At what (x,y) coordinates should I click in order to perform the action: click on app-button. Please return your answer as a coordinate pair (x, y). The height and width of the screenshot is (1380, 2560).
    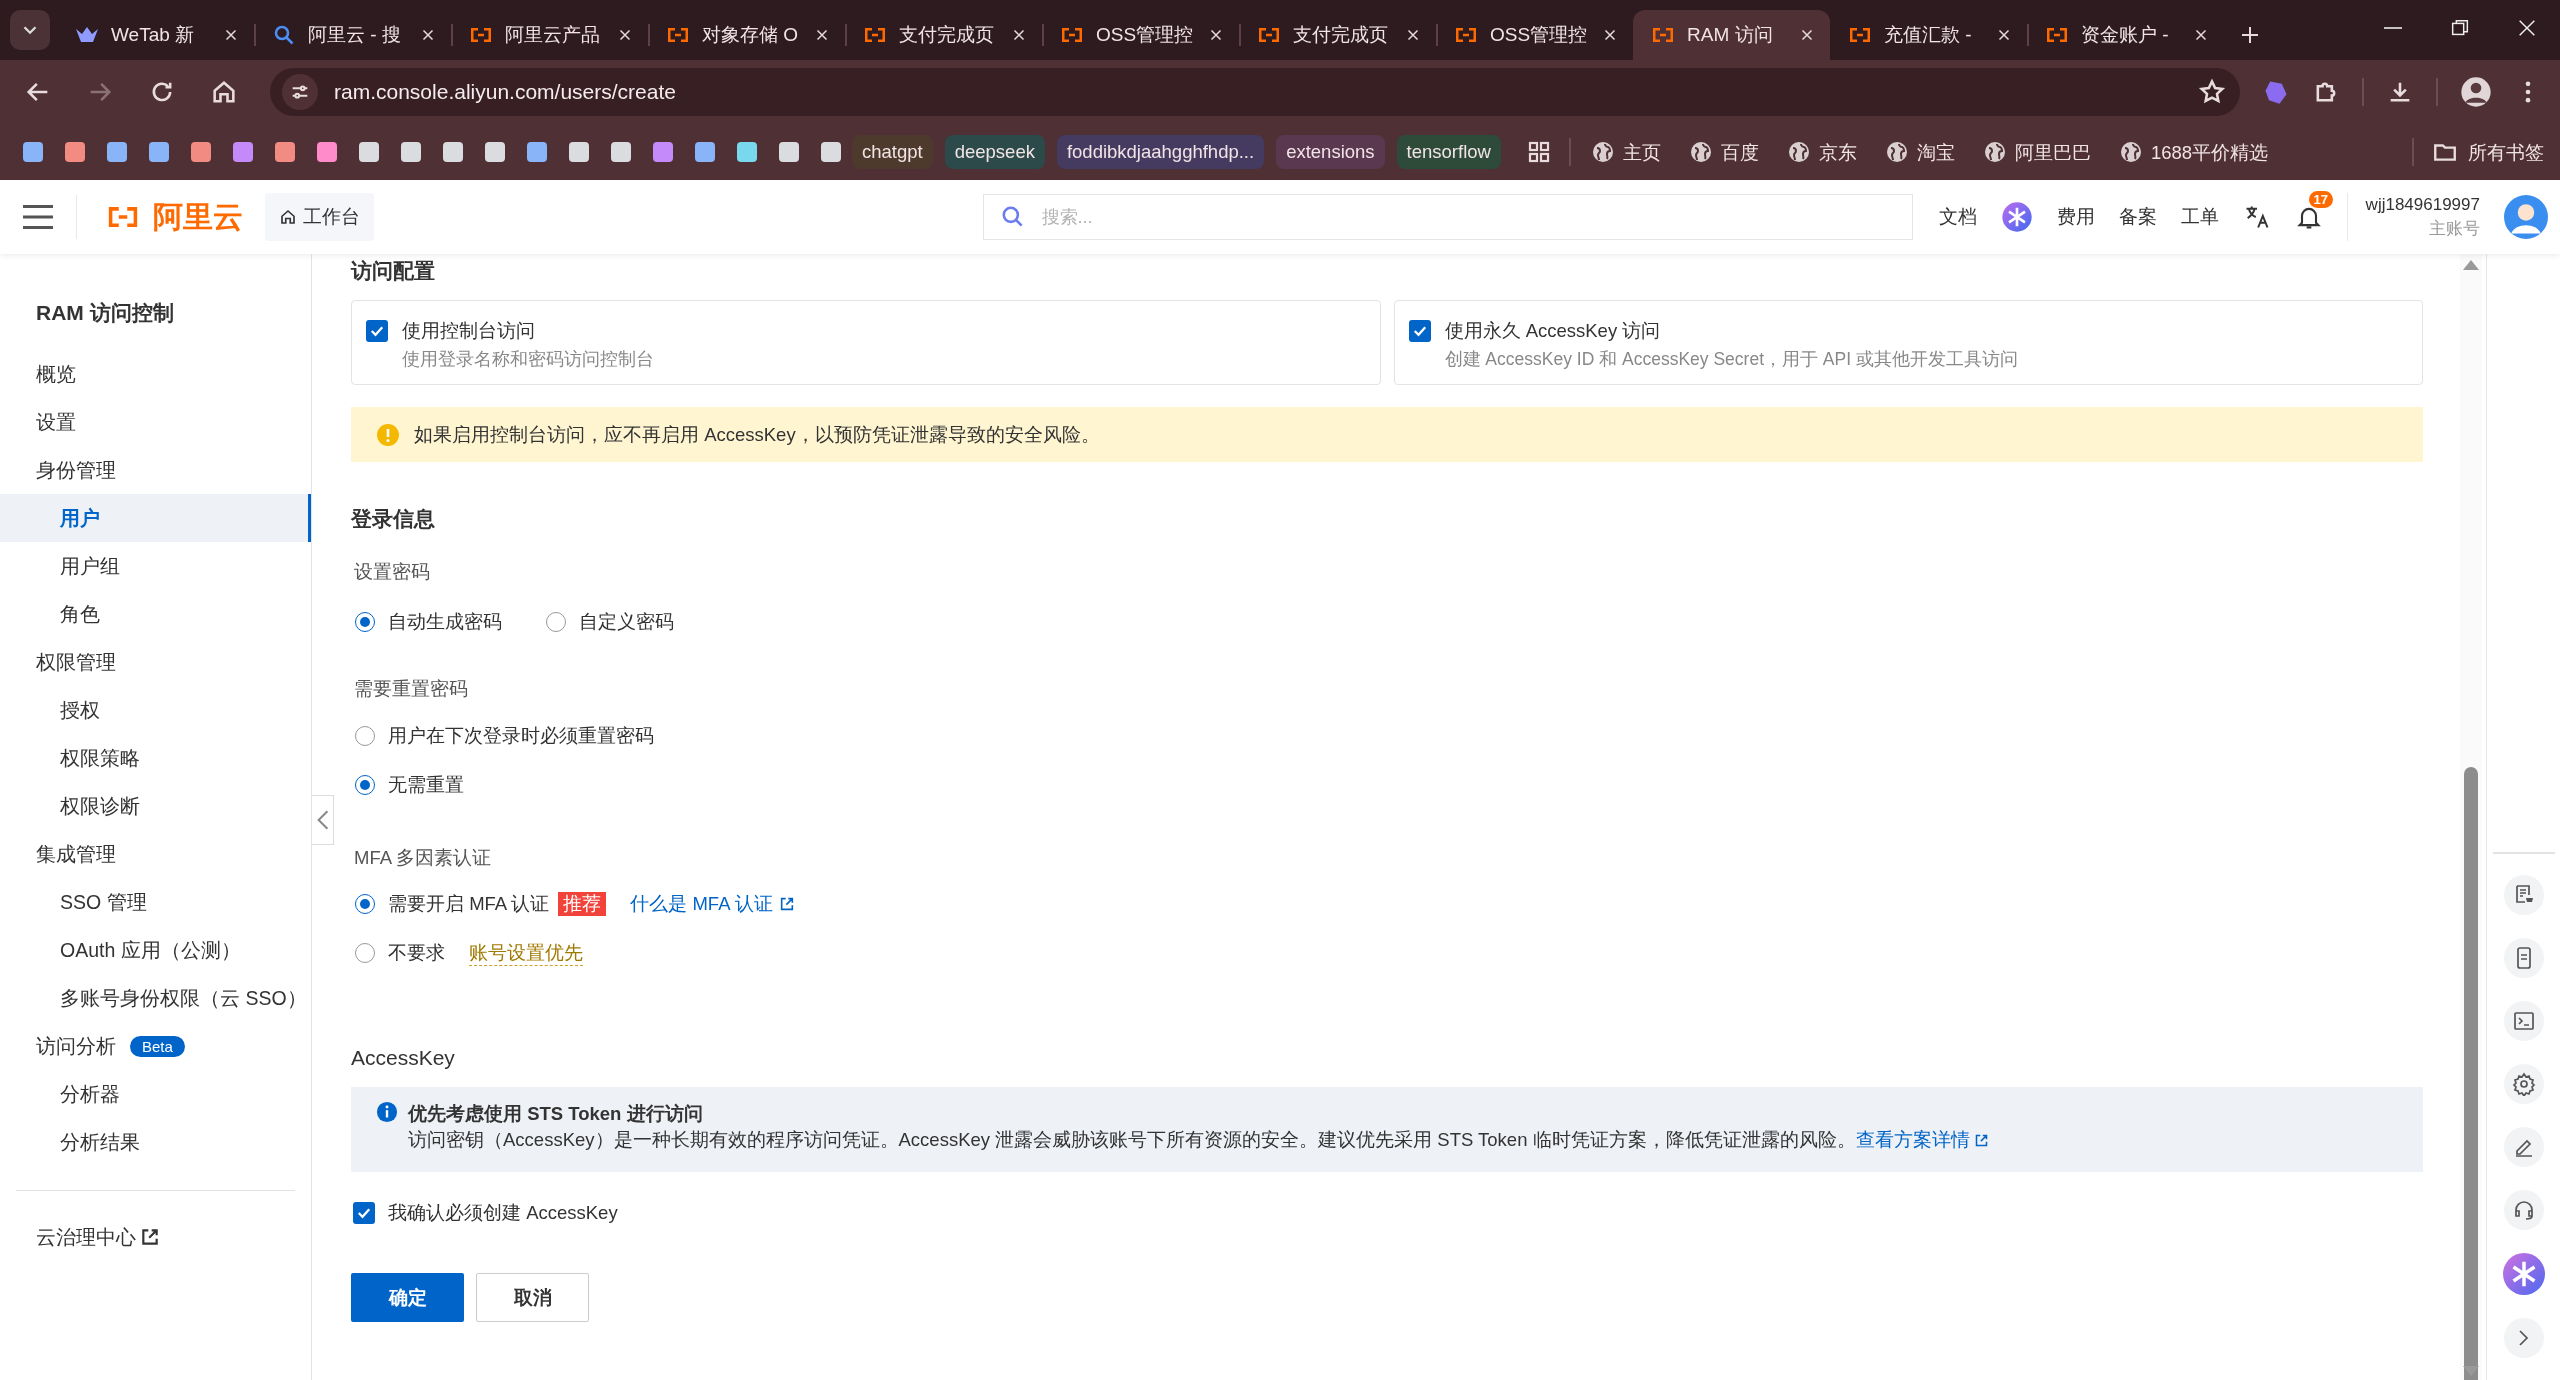
    Looking at the image, I should click on (2523, 958).